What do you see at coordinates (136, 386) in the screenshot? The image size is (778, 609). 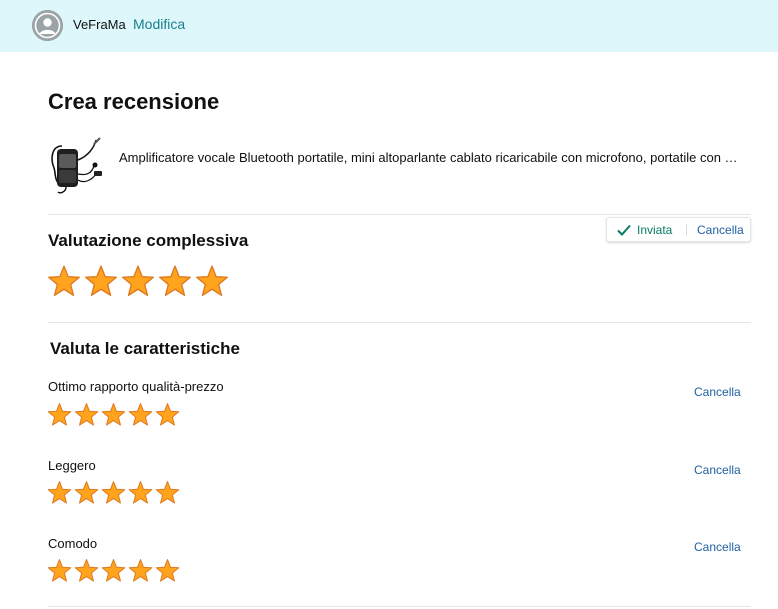 I see `feature-label-value: Ottimo rapporto qualità-prezzo` at bounding box center [136, 386].